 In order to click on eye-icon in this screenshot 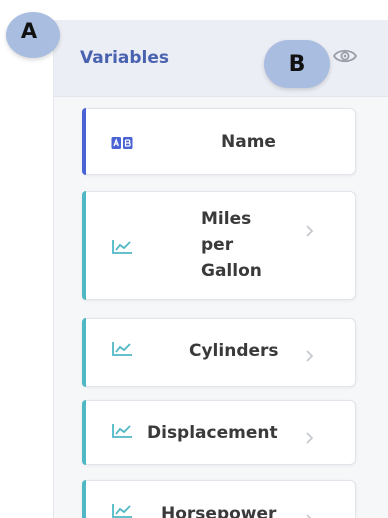, I will do `click(345, 56)`.